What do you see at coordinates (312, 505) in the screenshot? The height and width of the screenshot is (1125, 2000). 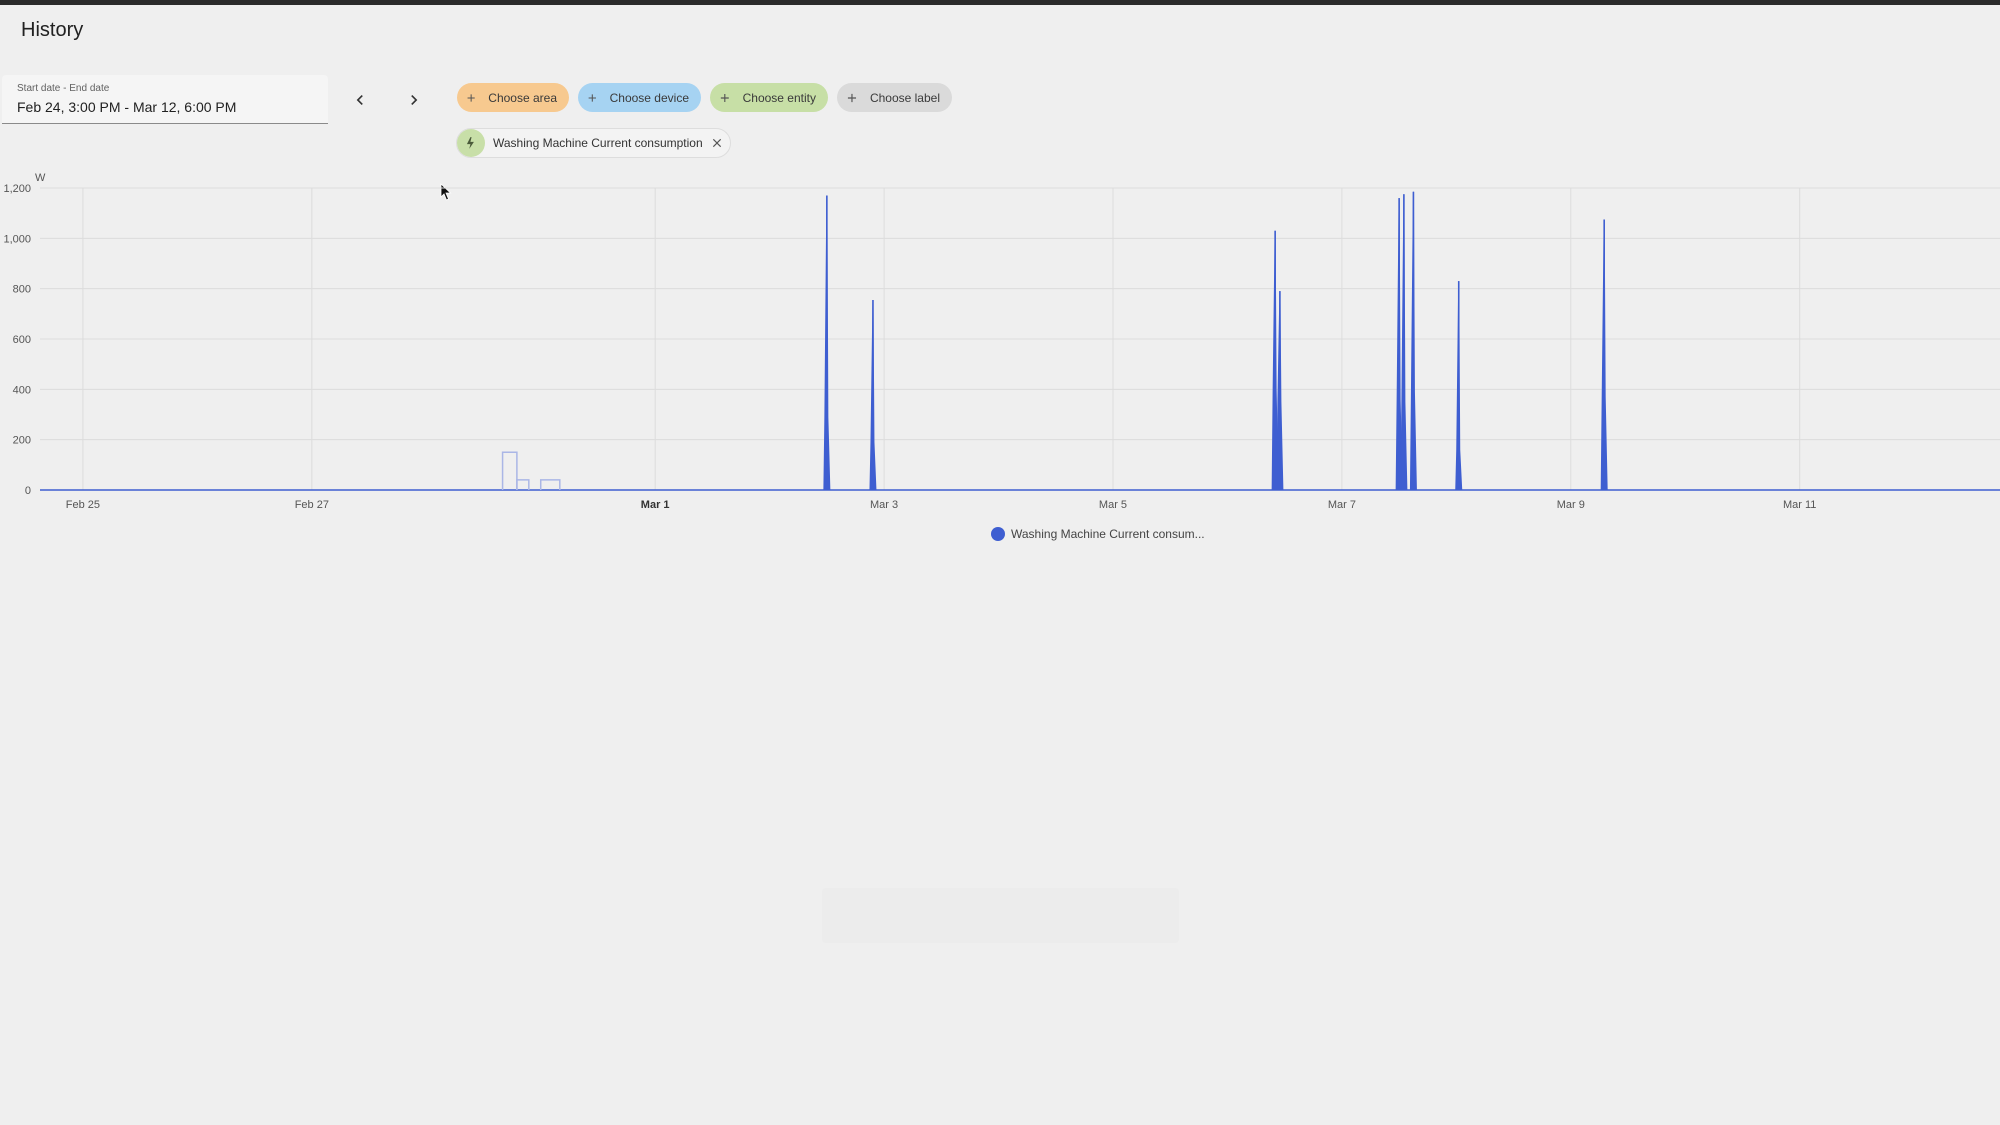 I see `x-tick-label: Feb 27` at bounding box center [312, 505].